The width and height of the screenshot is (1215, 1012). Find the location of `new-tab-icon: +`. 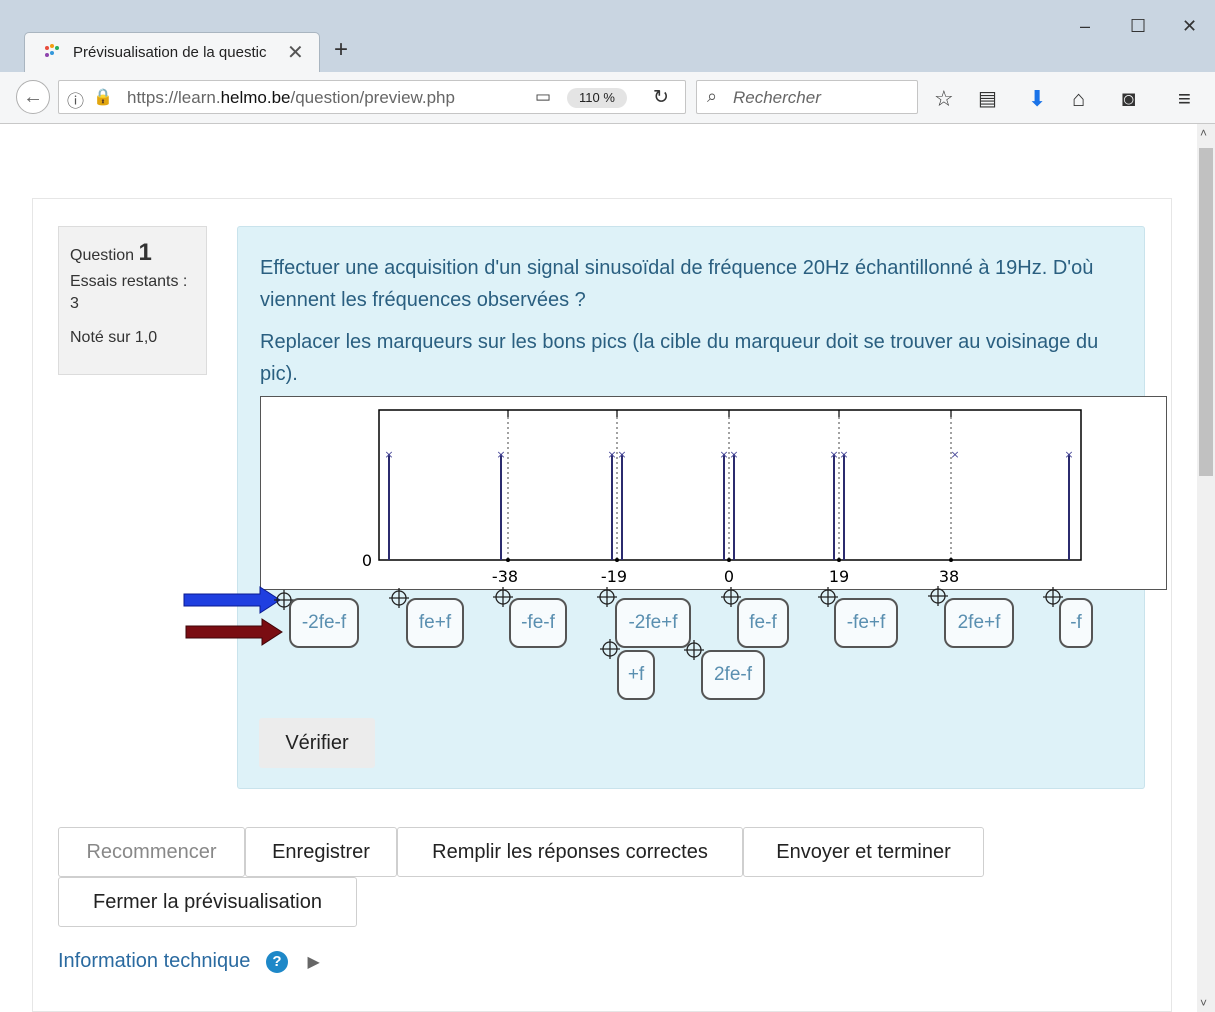

new-tab-icon: + is located at coordinates (341, 50).